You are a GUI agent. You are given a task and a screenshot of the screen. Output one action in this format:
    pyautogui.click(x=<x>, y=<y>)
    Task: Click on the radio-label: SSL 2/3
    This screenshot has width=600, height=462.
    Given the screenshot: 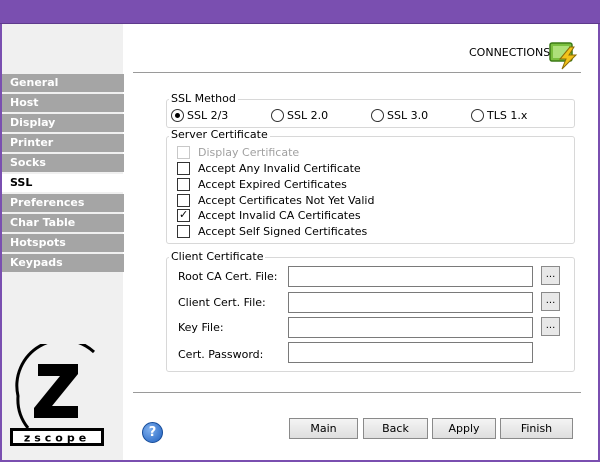 What is the action you would take?
    pyautogui.click(x=208, y=115)
    